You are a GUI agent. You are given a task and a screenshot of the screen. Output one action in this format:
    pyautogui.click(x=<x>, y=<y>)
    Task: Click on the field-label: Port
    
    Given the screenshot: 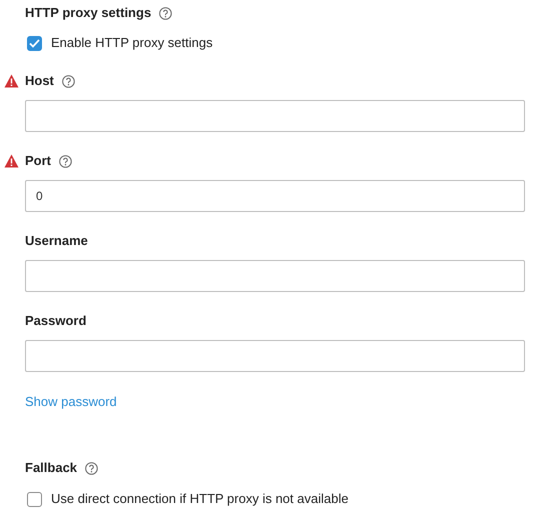 What is the action you would take?
    pyautogui.click(x=38, y=161)
    